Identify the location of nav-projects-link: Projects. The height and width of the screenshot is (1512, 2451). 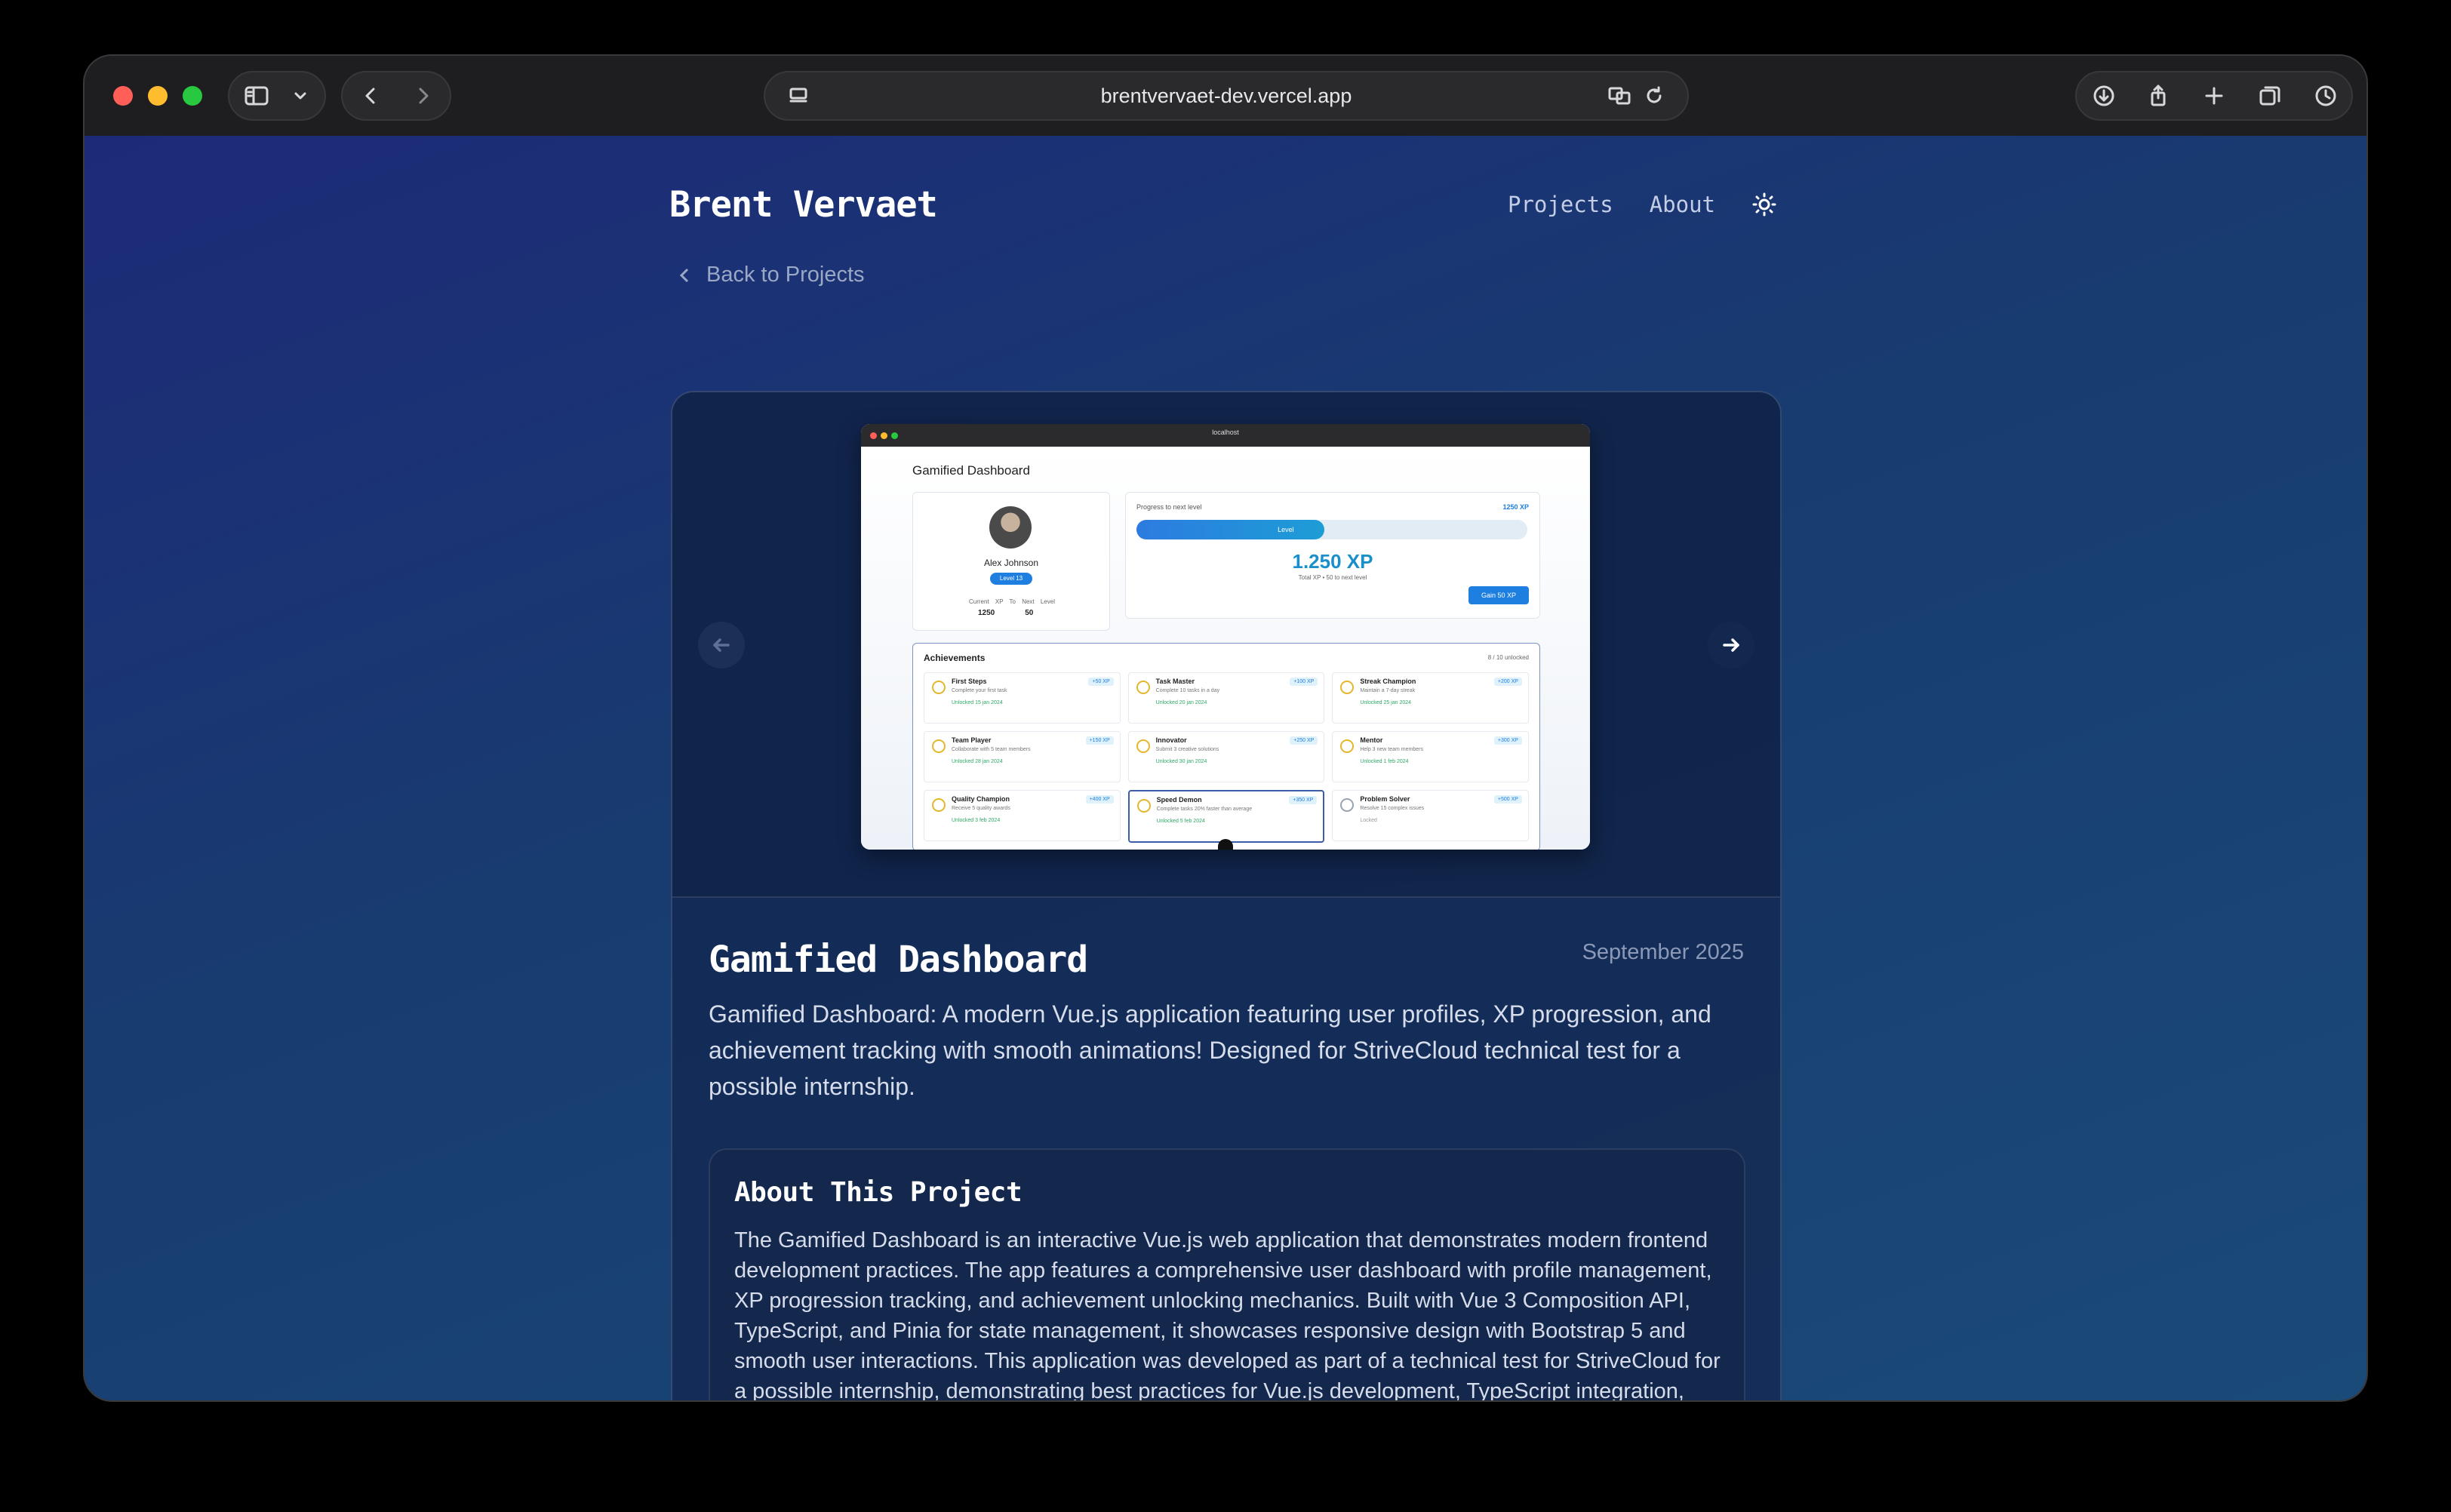
(1561, 204).